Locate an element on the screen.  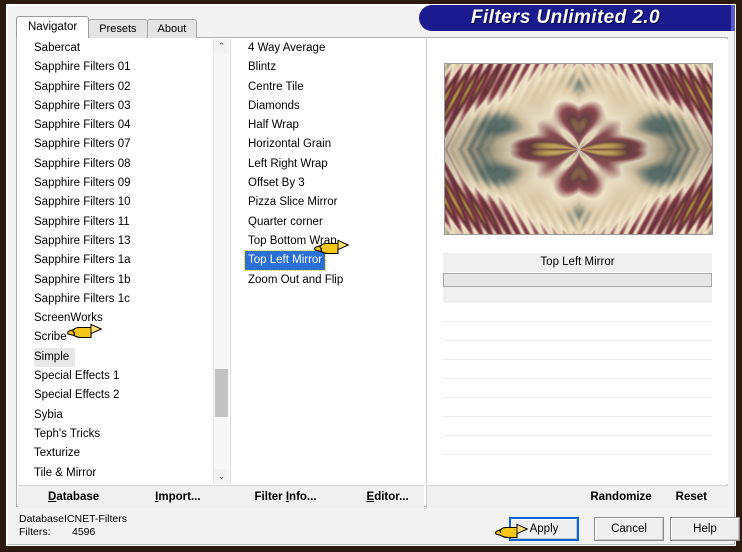
filter-item-label: Blintz is located at coordinates (262, 67).